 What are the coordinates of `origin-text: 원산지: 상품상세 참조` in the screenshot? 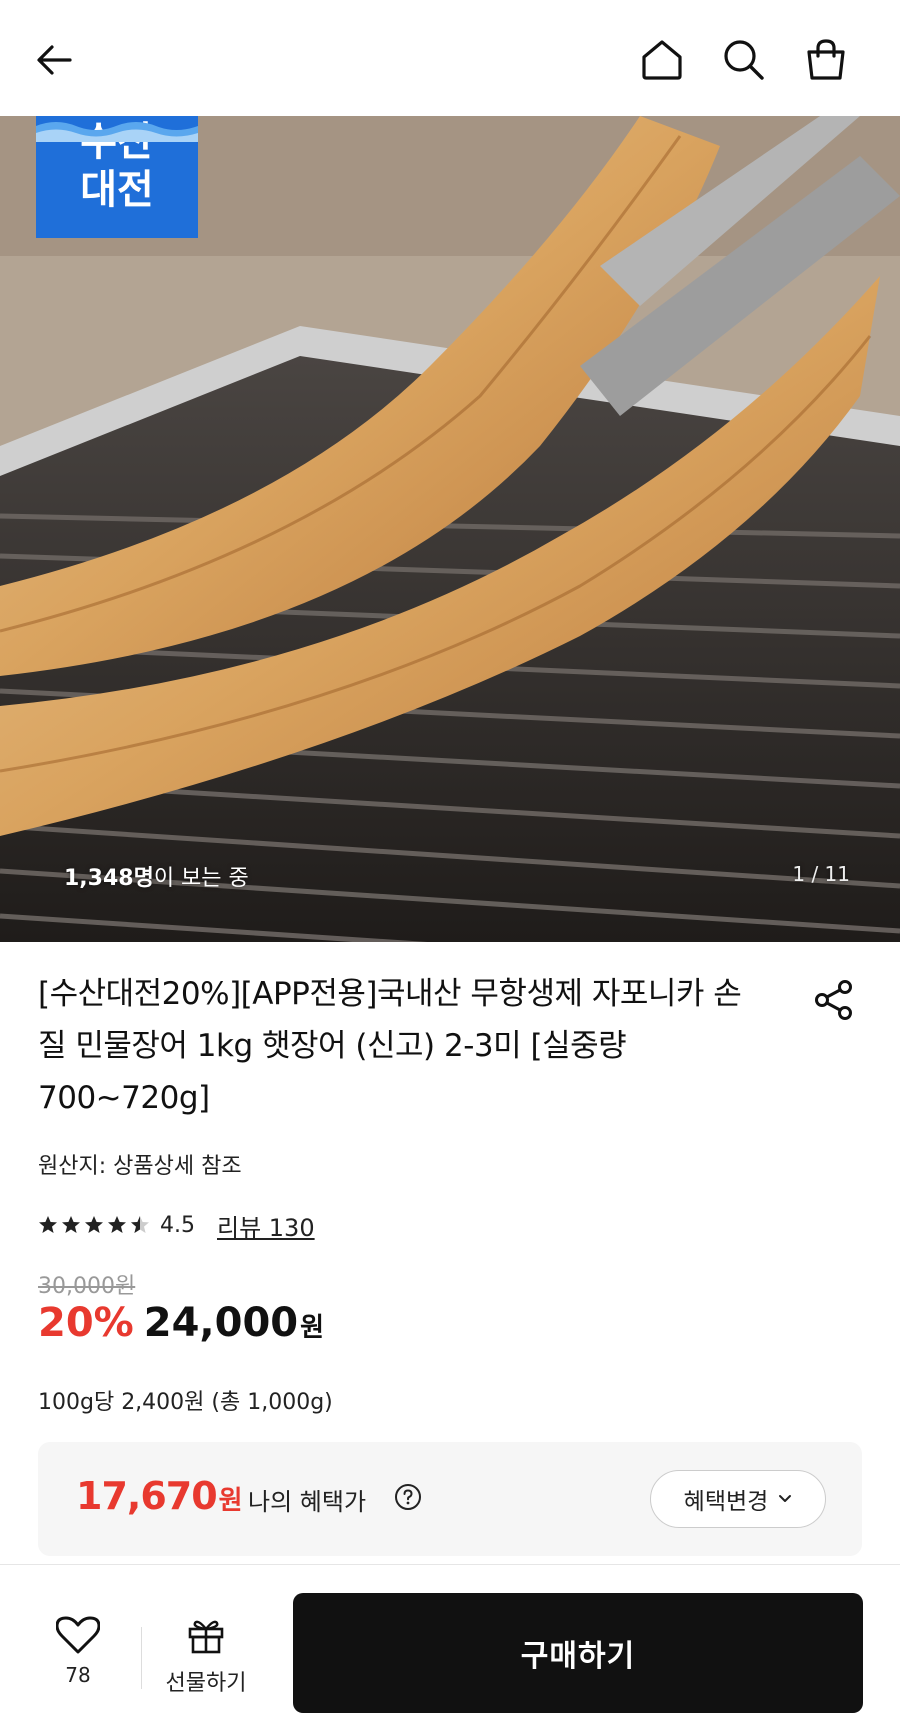 It's located at (140, 1166).